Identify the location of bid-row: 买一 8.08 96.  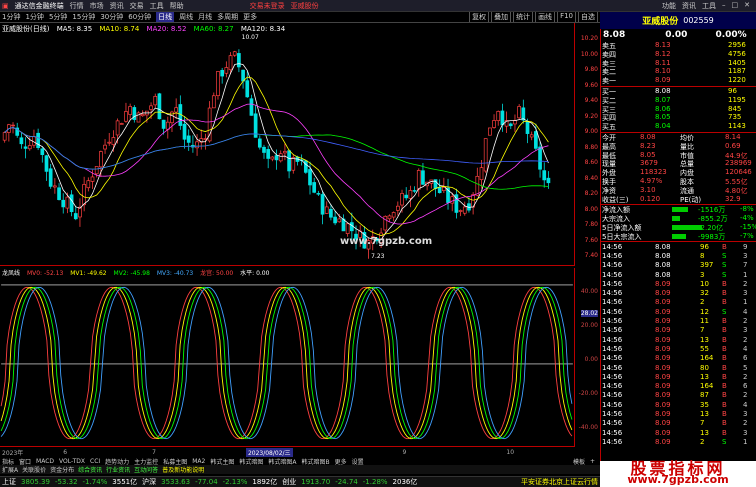
(678, 91).